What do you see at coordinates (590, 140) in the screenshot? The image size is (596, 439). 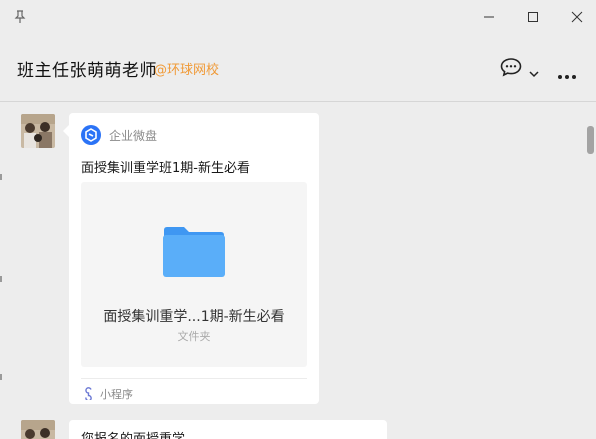 I see `scrollbar-thumb` at bounding box center [590, 140].